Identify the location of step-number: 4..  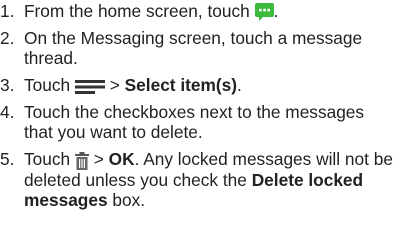
(7, 112).